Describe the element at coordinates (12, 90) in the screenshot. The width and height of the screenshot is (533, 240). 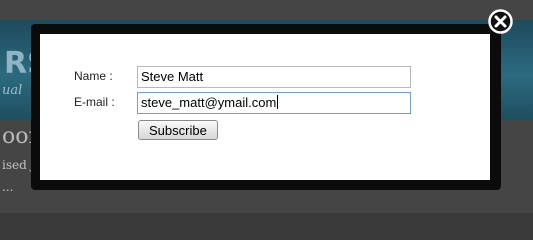
I see `background-header-subtitle: ual` at that location.